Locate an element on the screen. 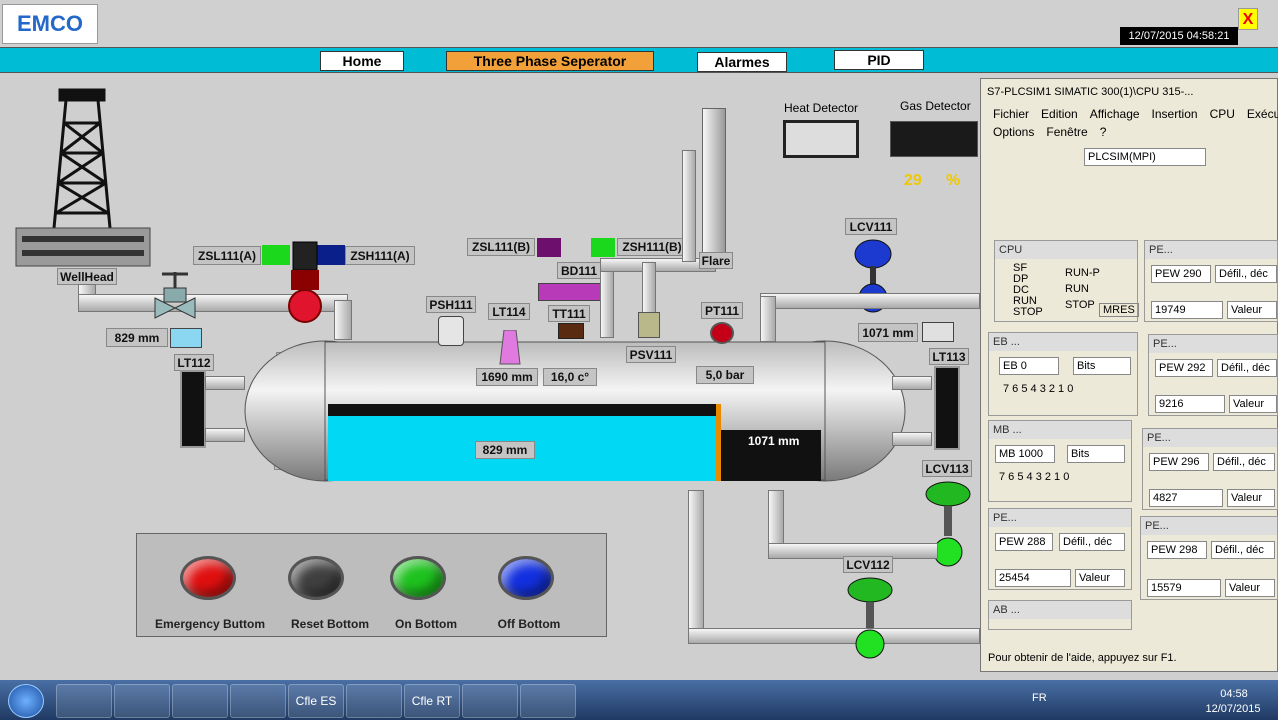 The width and height of the screenshot is (1278, 720). zsh111b-indicator is located at coordinates (603, 247).